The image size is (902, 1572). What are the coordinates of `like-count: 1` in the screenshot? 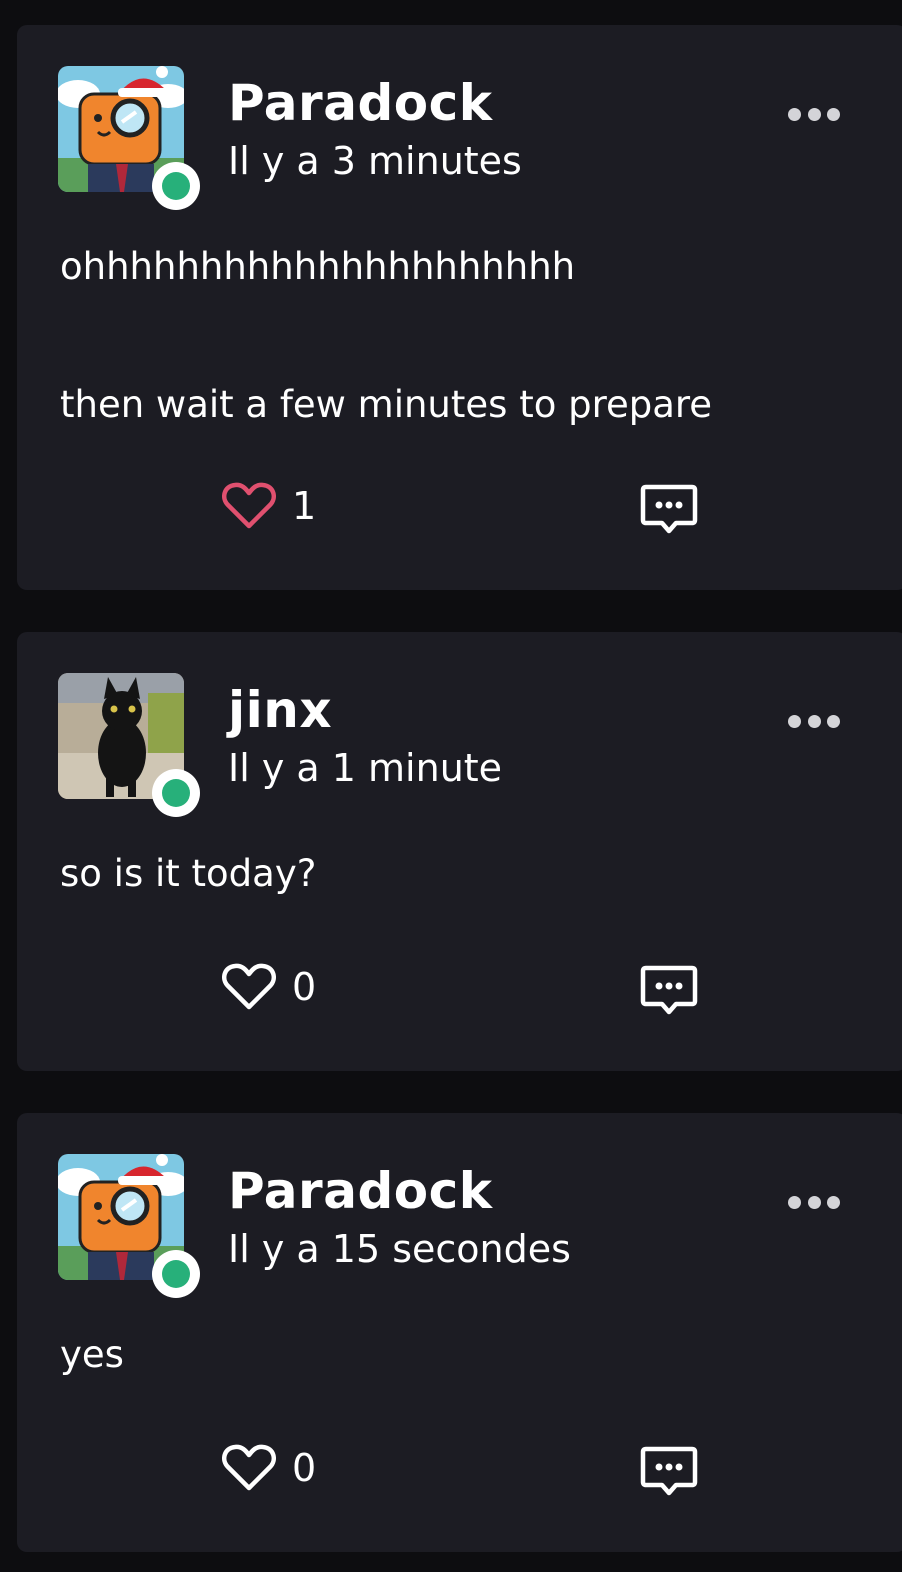 It's located at (304, 506).